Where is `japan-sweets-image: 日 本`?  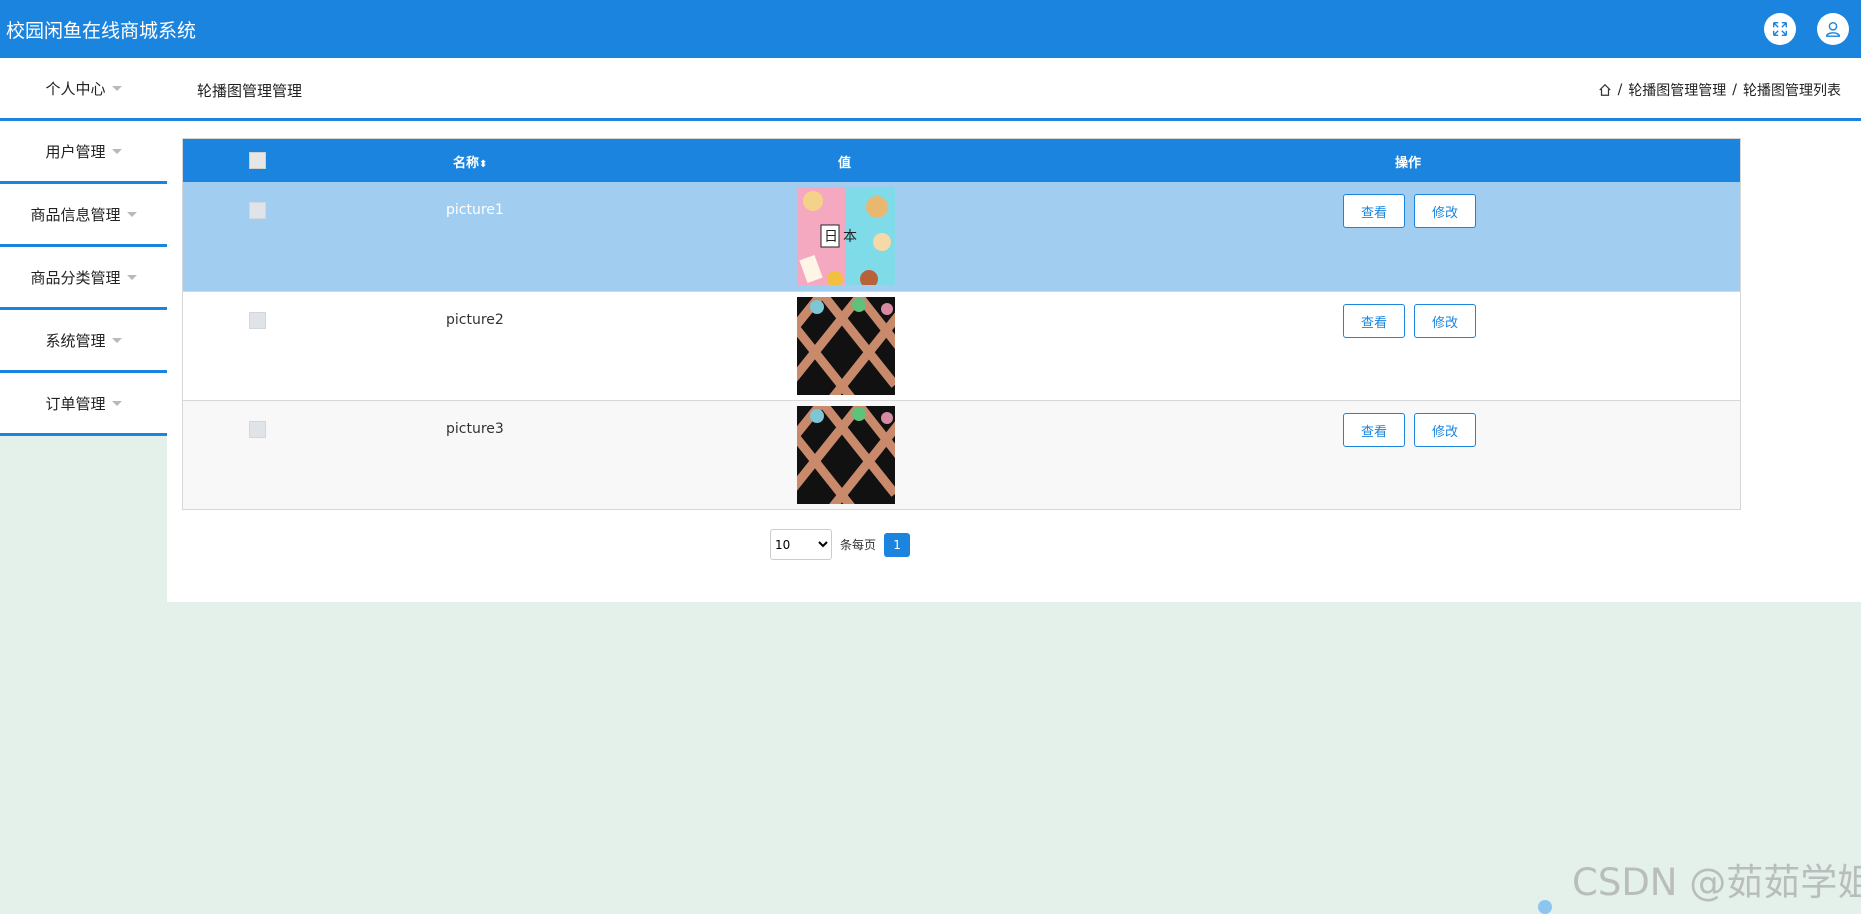
japan-sweets-image: 日 本 is located at coordinates (846, 236).